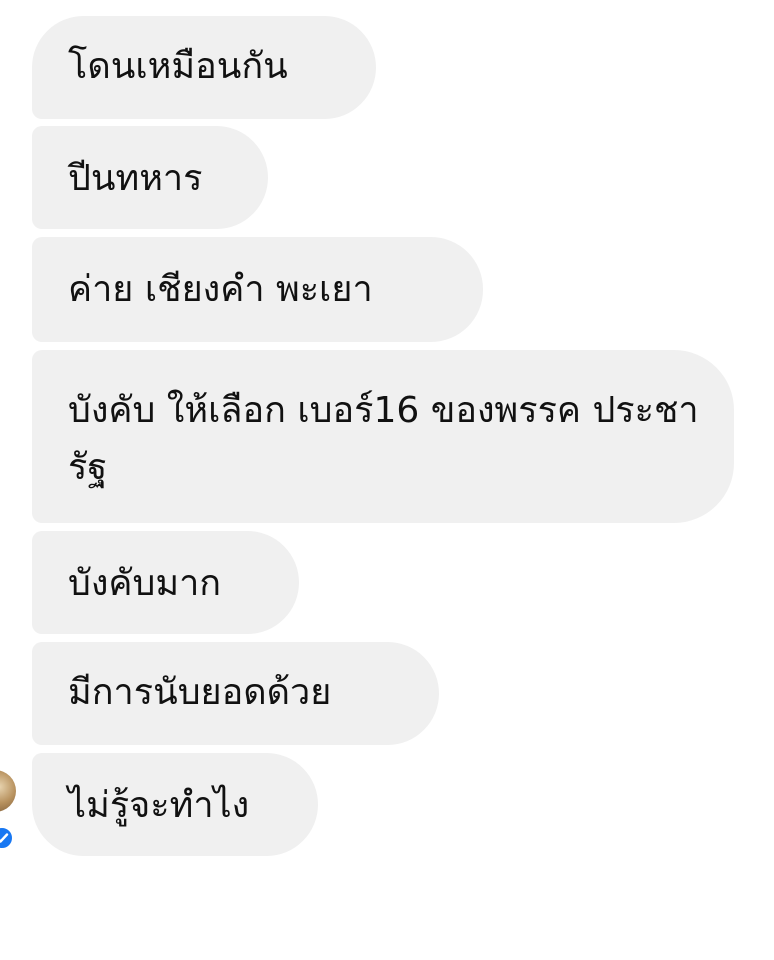  Describe the element at coordinates (165, 582) in the screenshot. I see `message-bubble: บังคับมาก` at that location.